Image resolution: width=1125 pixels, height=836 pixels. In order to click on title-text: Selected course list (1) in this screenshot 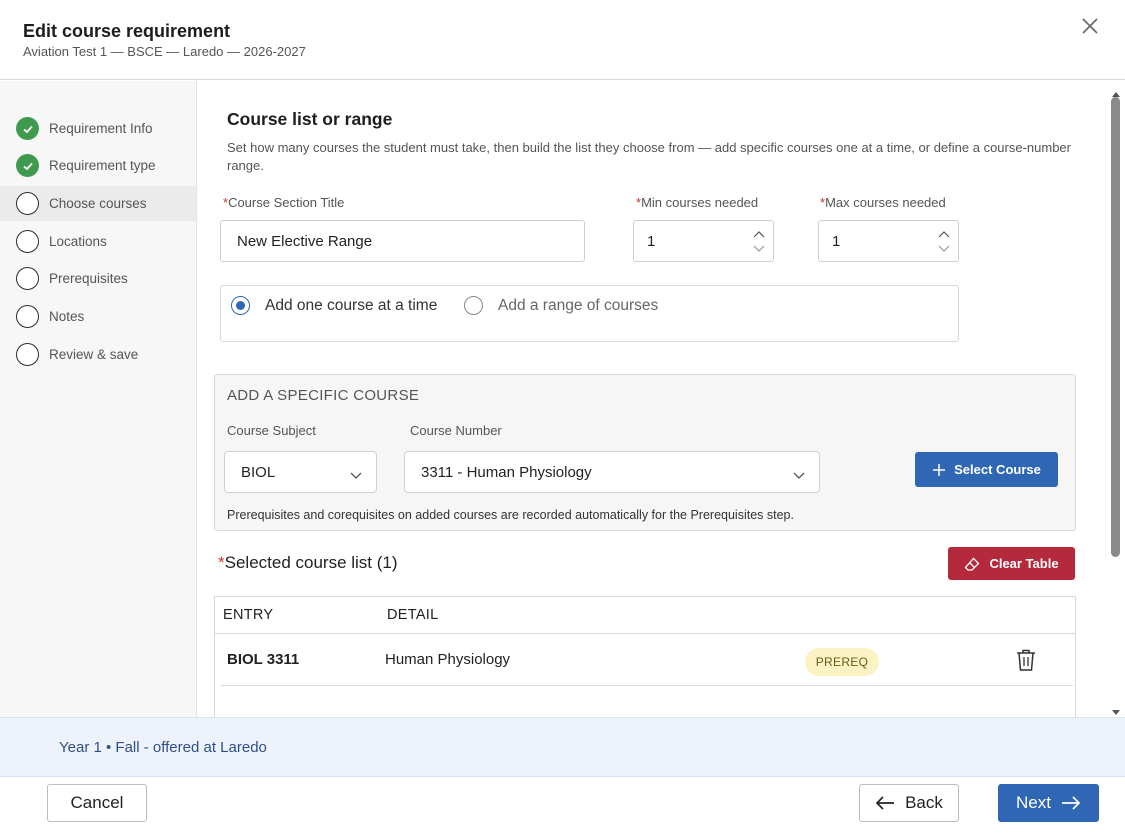, I will do `click(311, 562)`.